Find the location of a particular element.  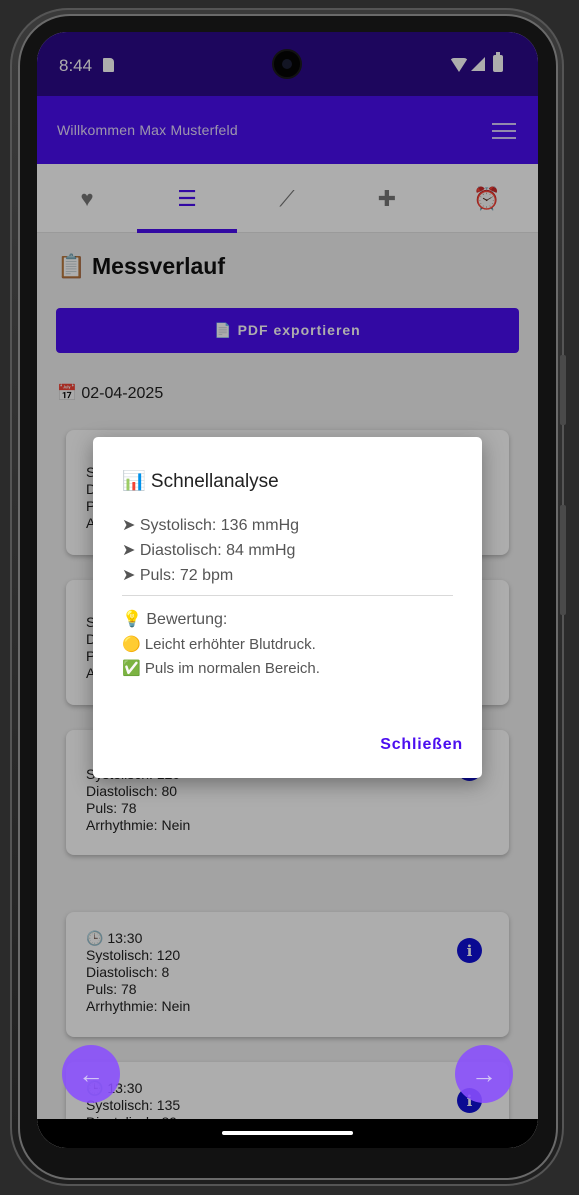

next-button: → is located at coordinates (484, 1074).